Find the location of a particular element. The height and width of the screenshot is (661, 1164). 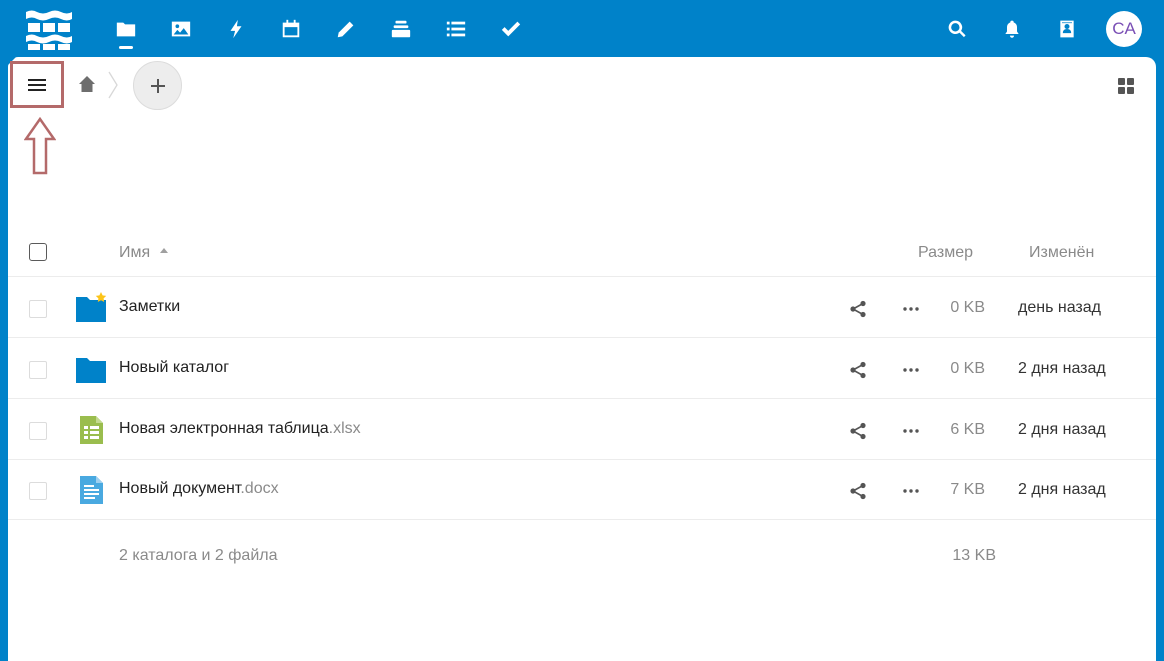

file-name: Заметки is located at coordinates (149, 307).